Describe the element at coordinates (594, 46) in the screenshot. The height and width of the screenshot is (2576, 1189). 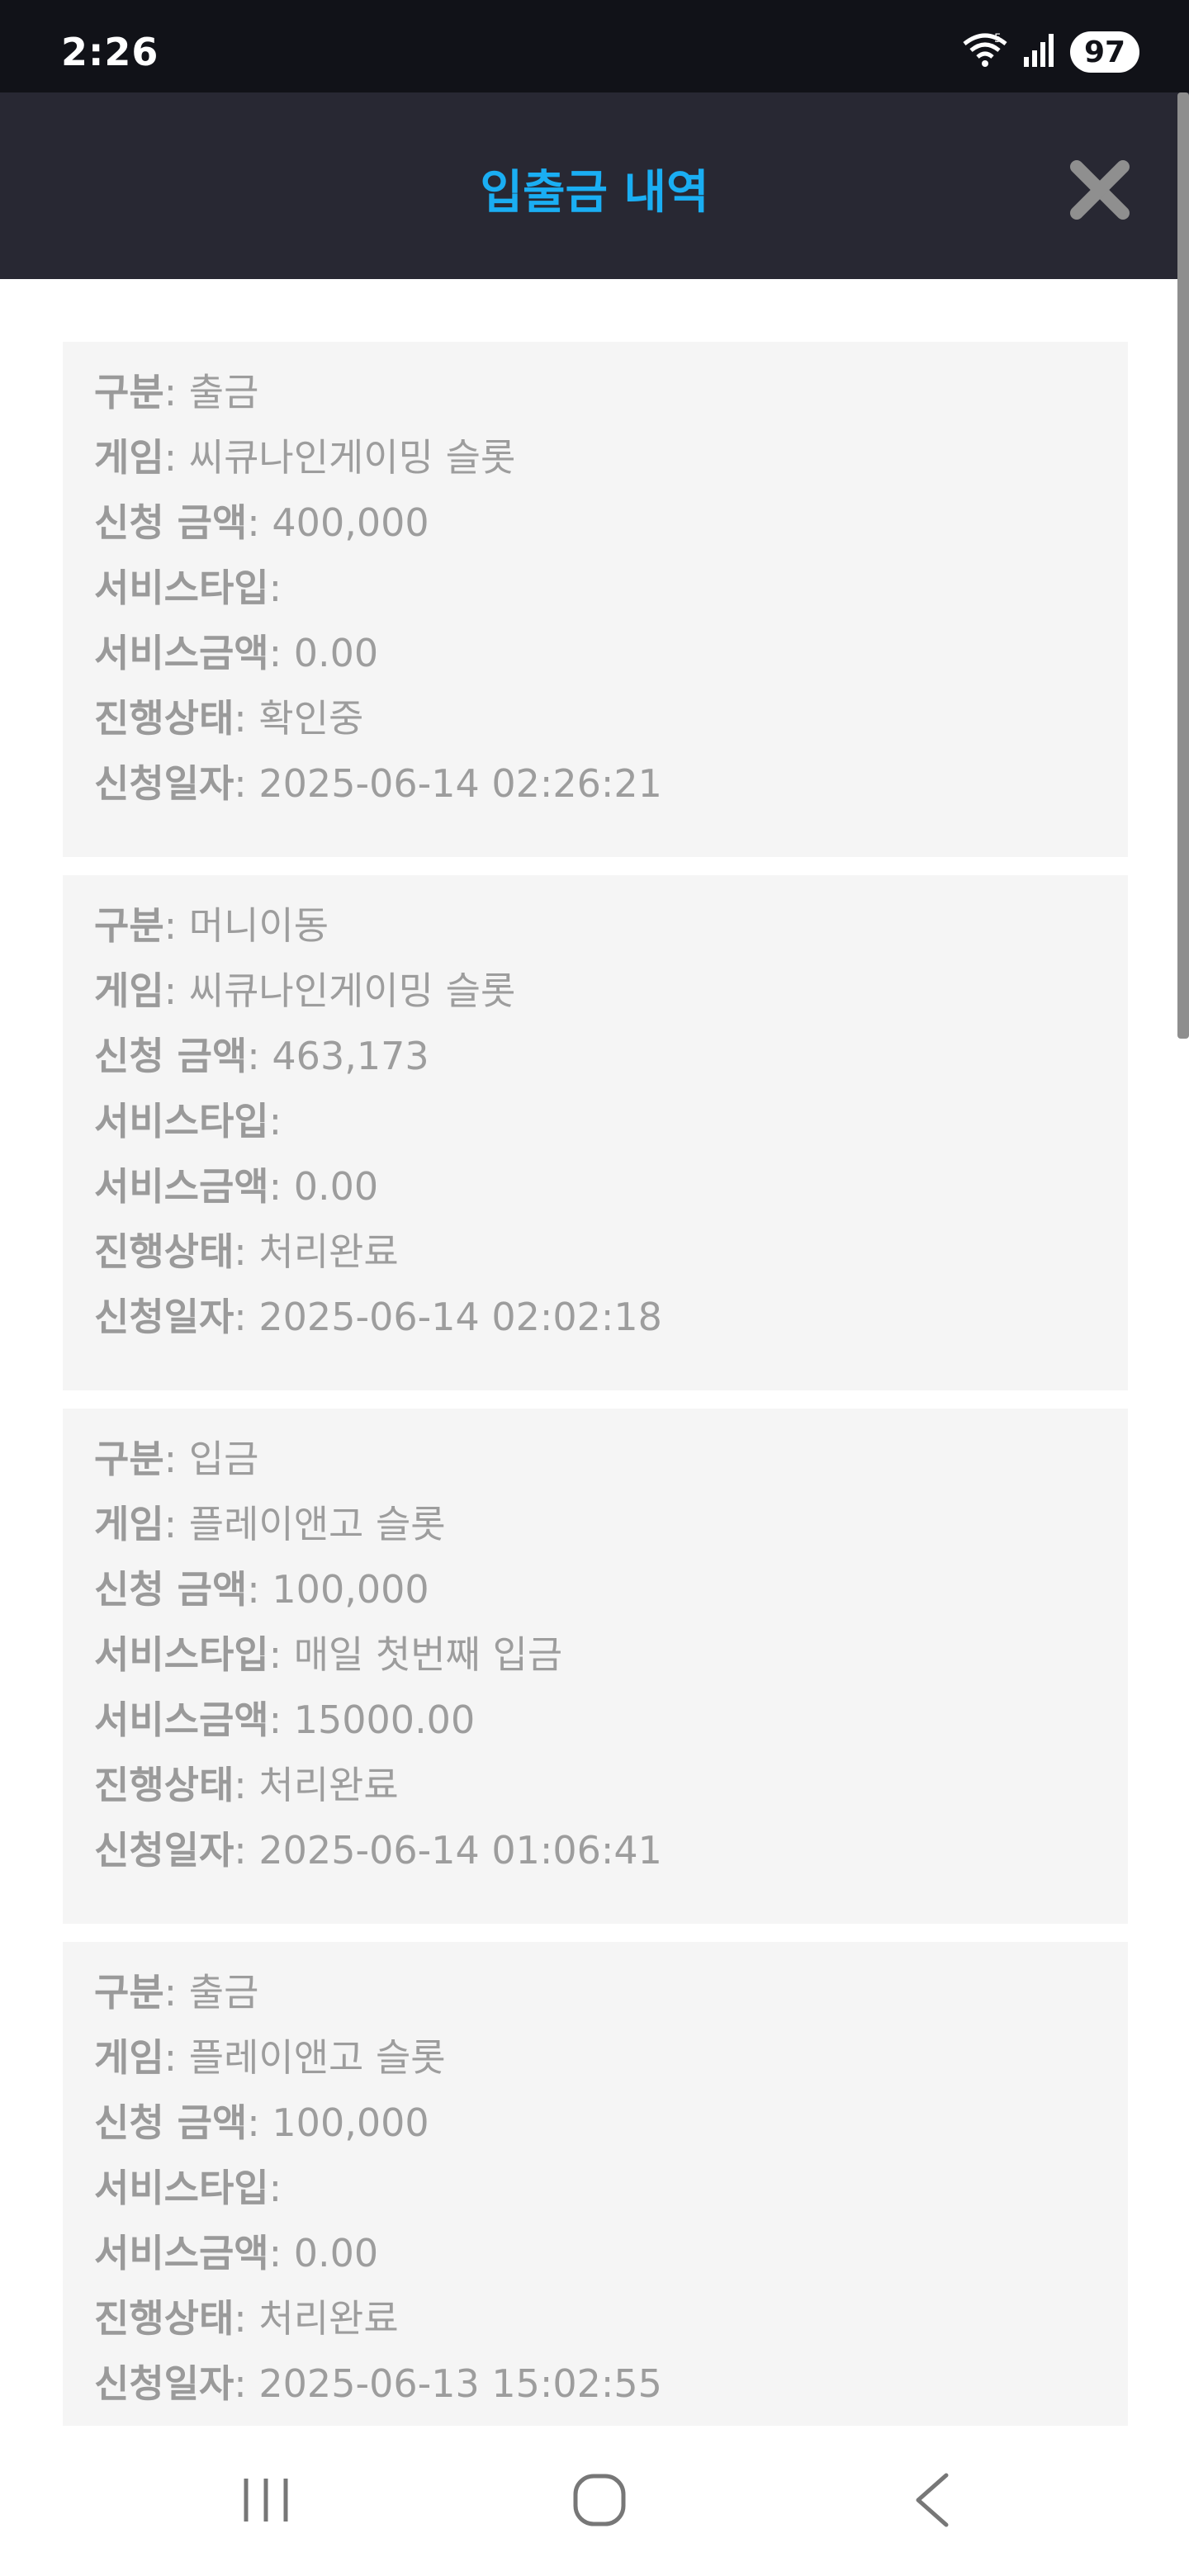
I see `status-bar: 2:26 5 97` at that location.